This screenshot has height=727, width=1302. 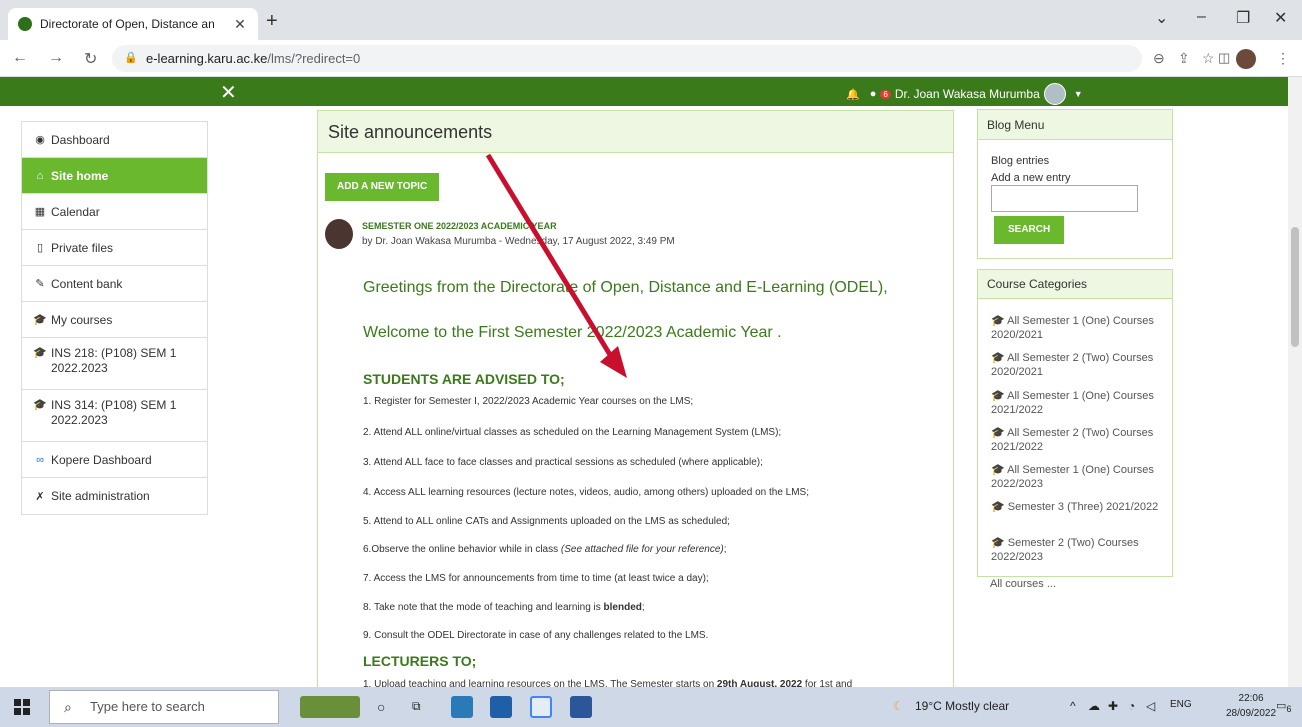 What do you see at coordinates (207, 58) in the screenshot?
I see `url-host: e-learning.karu.ac.ke` at bounding box center [207, 58].